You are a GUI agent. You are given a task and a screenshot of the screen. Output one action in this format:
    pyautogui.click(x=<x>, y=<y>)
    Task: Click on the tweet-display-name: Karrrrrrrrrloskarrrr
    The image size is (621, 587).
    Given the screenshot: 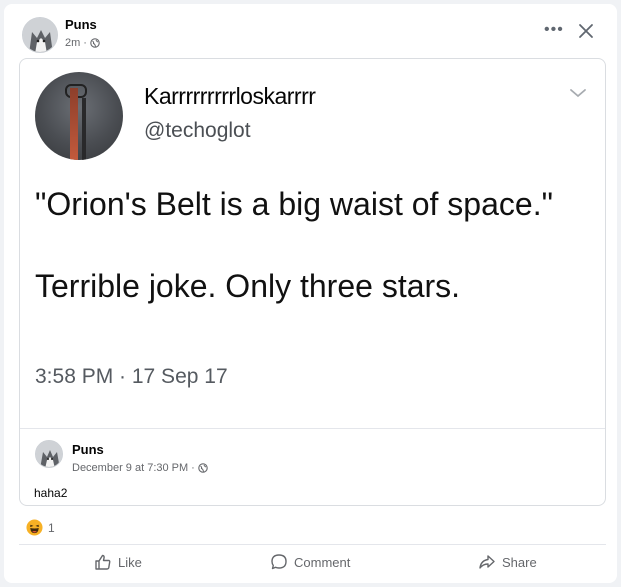 What is the action you would take?
    pyautogui.click(x=230, y=96)
    